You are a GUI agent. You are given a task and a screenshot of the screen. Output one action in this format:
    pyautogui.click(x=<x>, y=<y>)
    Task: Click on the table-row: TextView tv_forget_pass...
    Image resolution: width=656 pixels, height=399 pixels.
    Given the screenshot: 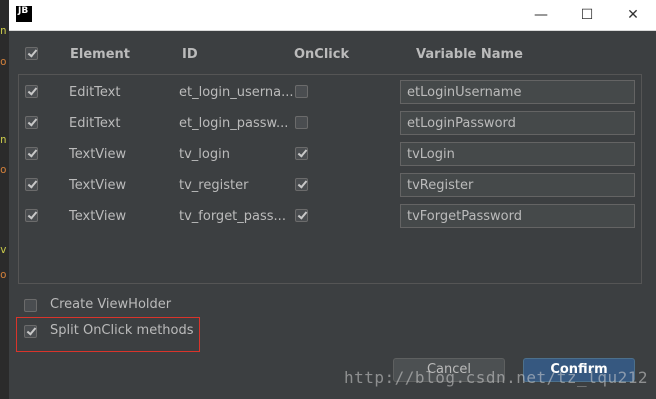 What is the action you would take?
    pyautogui.click(x=330, y=216)
    